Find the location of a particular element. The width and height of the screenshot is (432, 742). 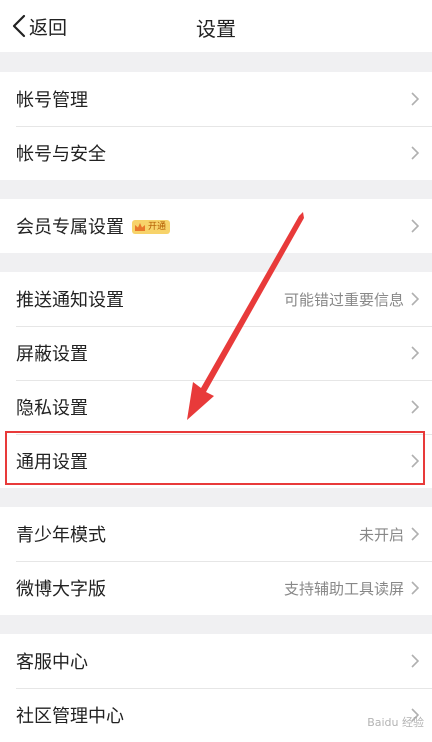

settings-item-label: 社区管理中心 is located at coordinates (70, 716).